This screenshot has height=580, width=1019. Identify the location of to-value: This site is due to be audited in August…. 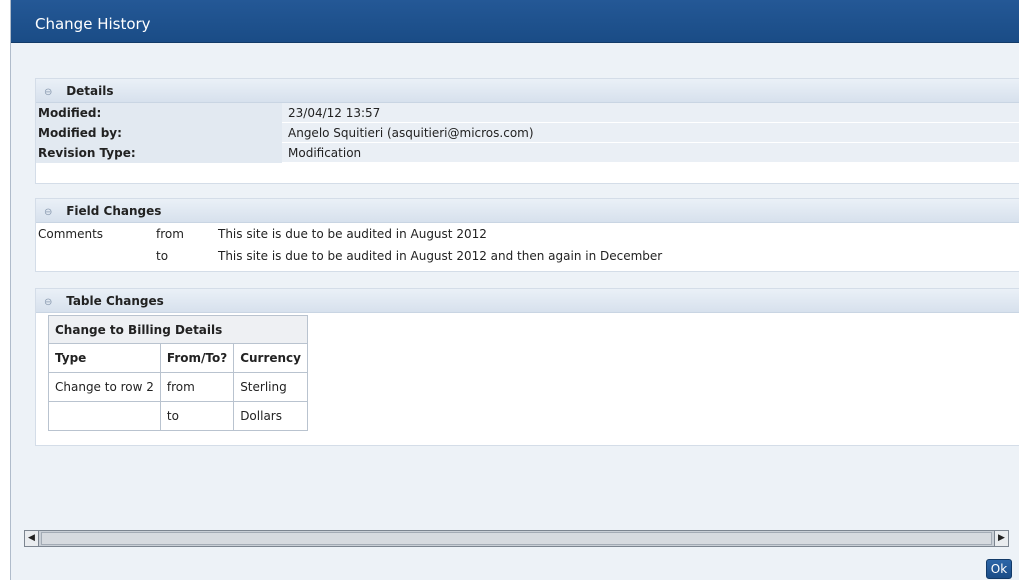
(440, 256).